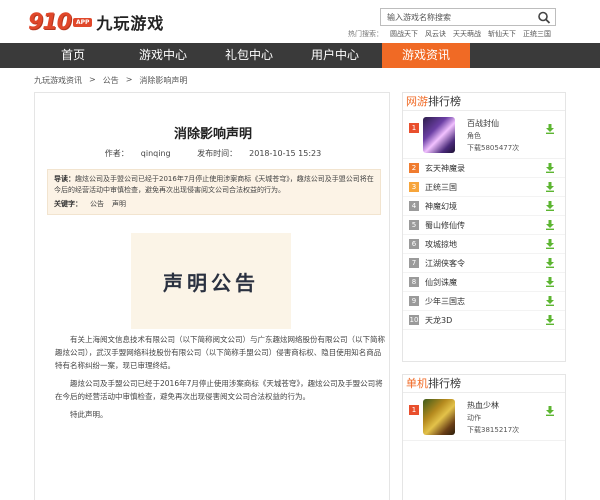 The height and width of the screenshot is (500, 600). Describe the element at coordinates (456, 17) in the screenshot. I see `search-input` at that location.